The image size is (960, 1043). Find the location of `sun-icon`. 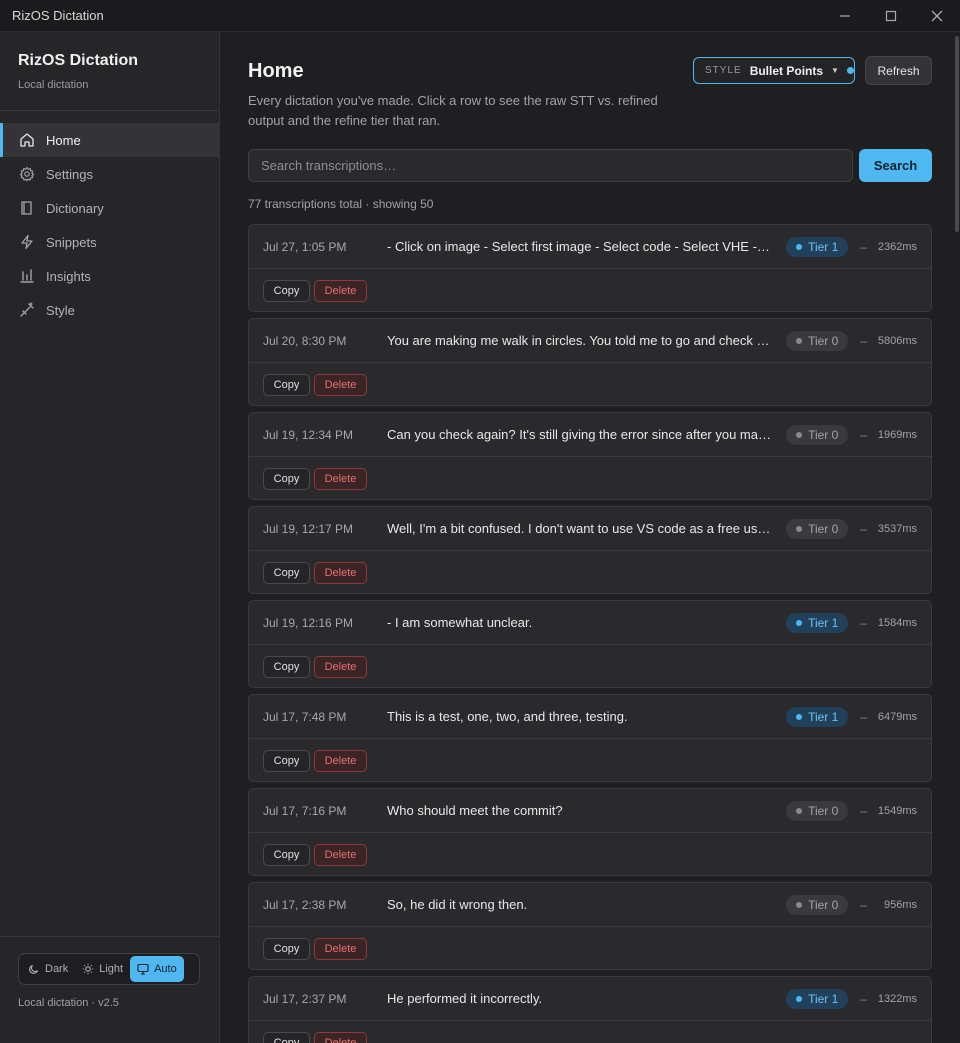

sun-icon is located at coordinates (88, 969).